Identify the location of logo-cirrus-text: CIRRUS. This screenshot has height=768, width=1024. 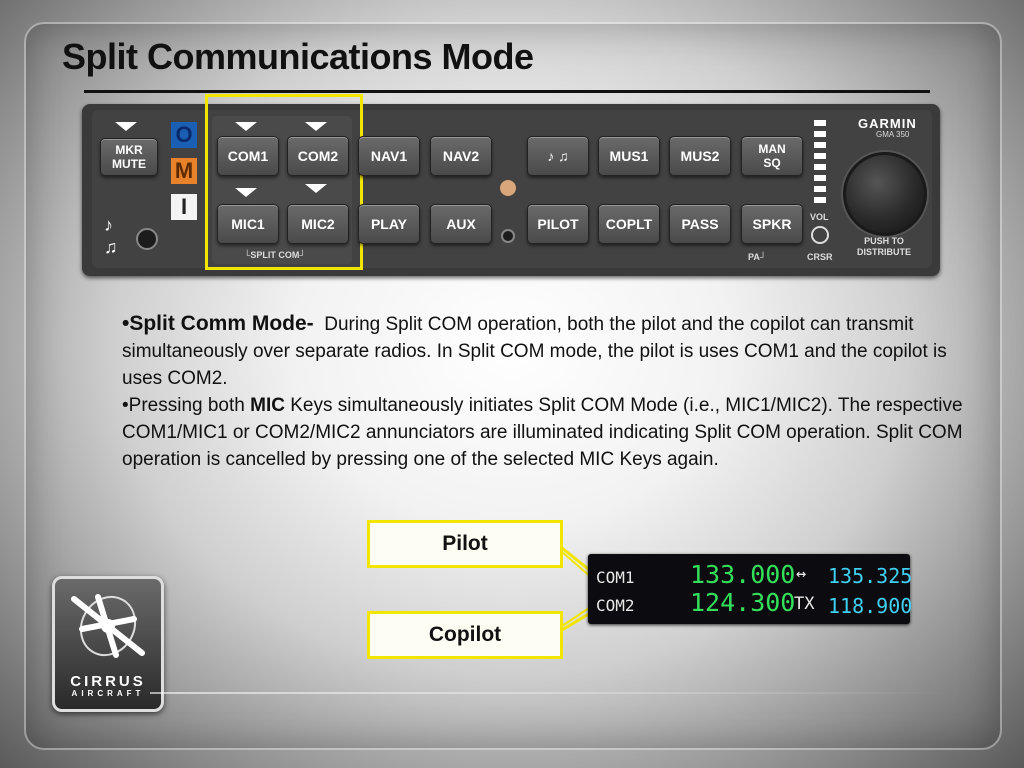
(108, 681).